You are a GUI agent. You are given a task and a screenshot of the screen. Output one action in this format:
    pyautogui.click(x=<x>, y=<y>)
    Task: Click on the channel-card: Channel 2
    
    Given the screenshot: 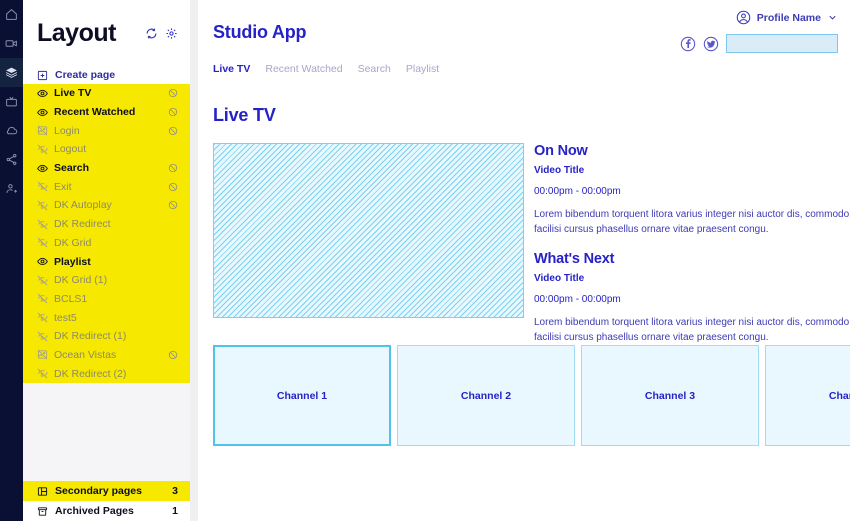 What is the action you would take?
    pyautogui.click(x=486, y=395)
    